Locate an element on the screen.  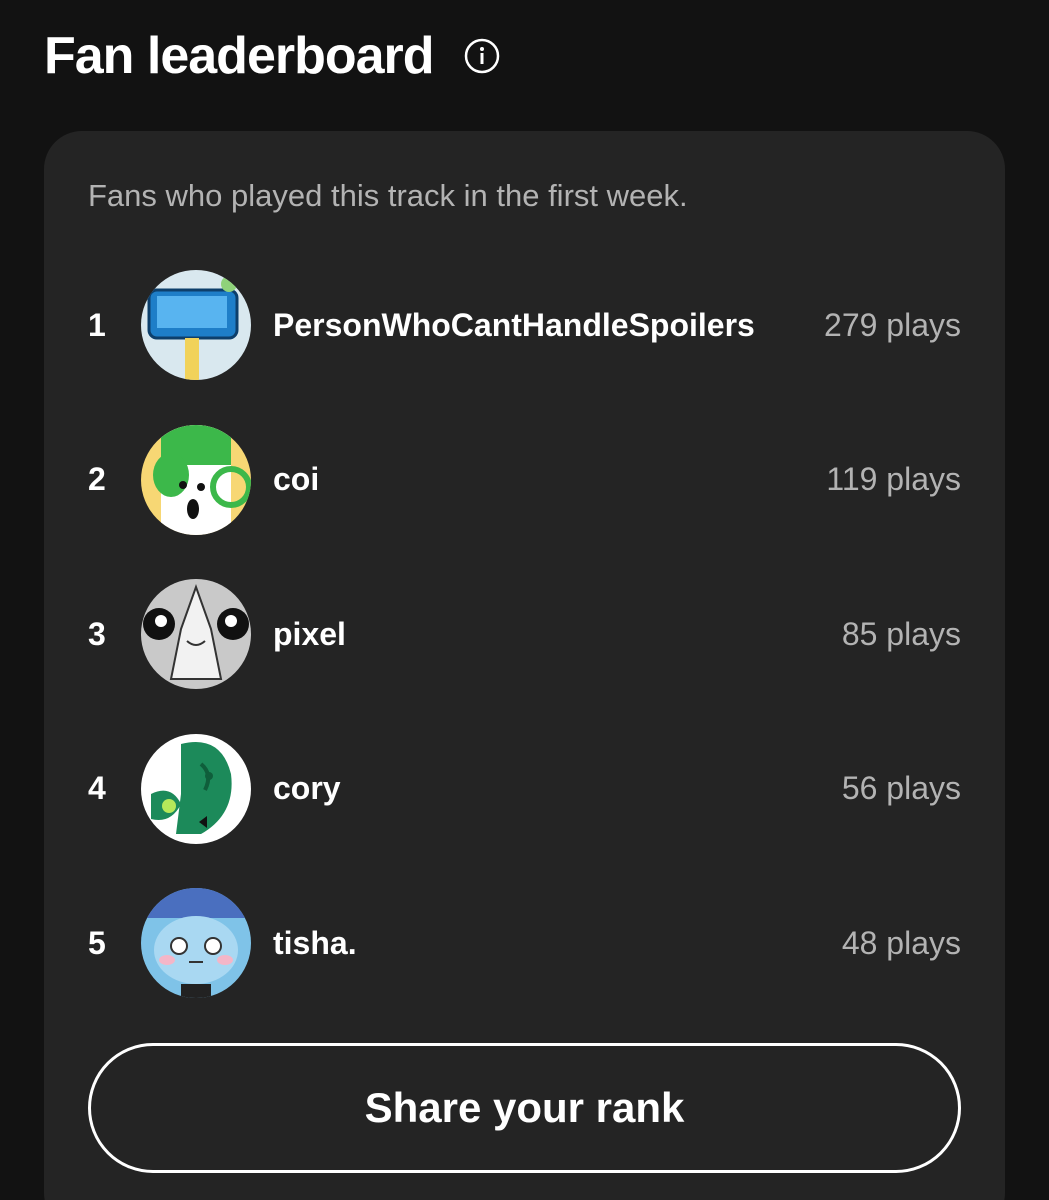
share-rank-button: Share your rank is located at coordinates (524, 1108).